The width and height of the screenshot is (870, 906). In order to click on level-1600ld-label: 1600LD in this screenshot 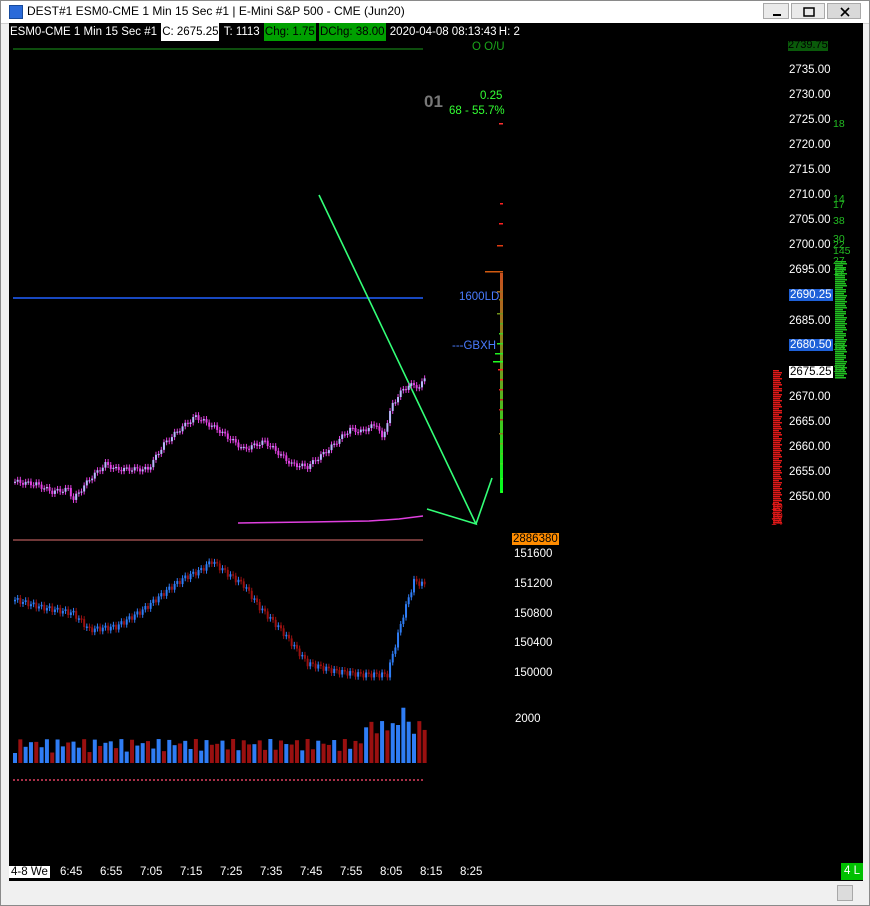, I will do `click(479, 297)`.